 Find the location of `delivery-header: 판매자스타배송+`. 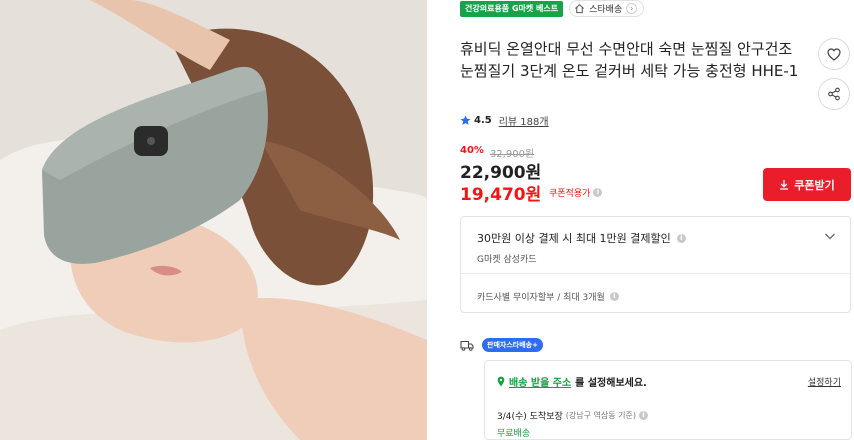

delivery-header: 판매자스타배송+ is located at coordinates (501, 345).